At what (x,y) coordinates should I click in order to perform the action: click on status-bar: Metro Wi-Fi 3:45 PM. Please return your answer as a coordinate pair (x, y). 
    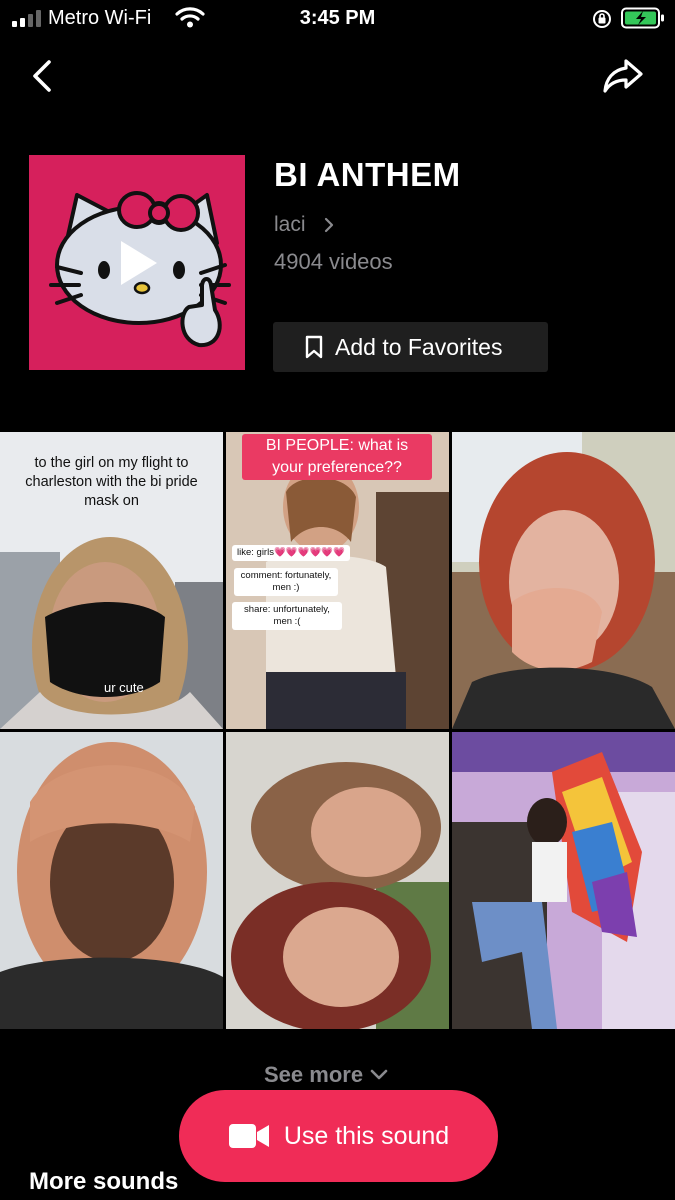
    Looking at the image, I should click on (337, 20).